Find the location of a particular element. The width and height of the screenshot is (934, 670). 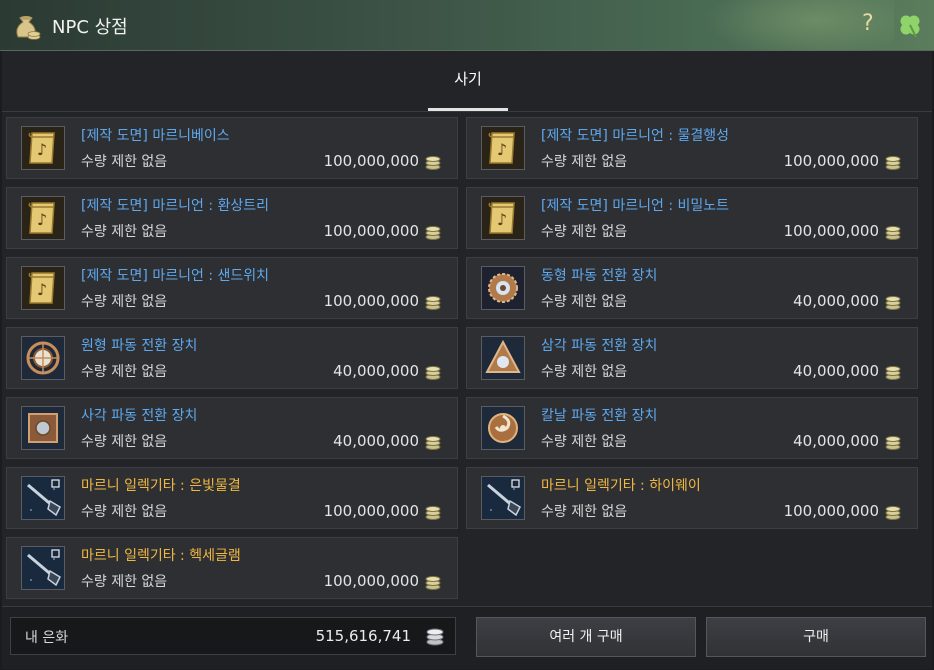

item-name: 동형 파동 전환 장치 is located at coordinates (599, 276).